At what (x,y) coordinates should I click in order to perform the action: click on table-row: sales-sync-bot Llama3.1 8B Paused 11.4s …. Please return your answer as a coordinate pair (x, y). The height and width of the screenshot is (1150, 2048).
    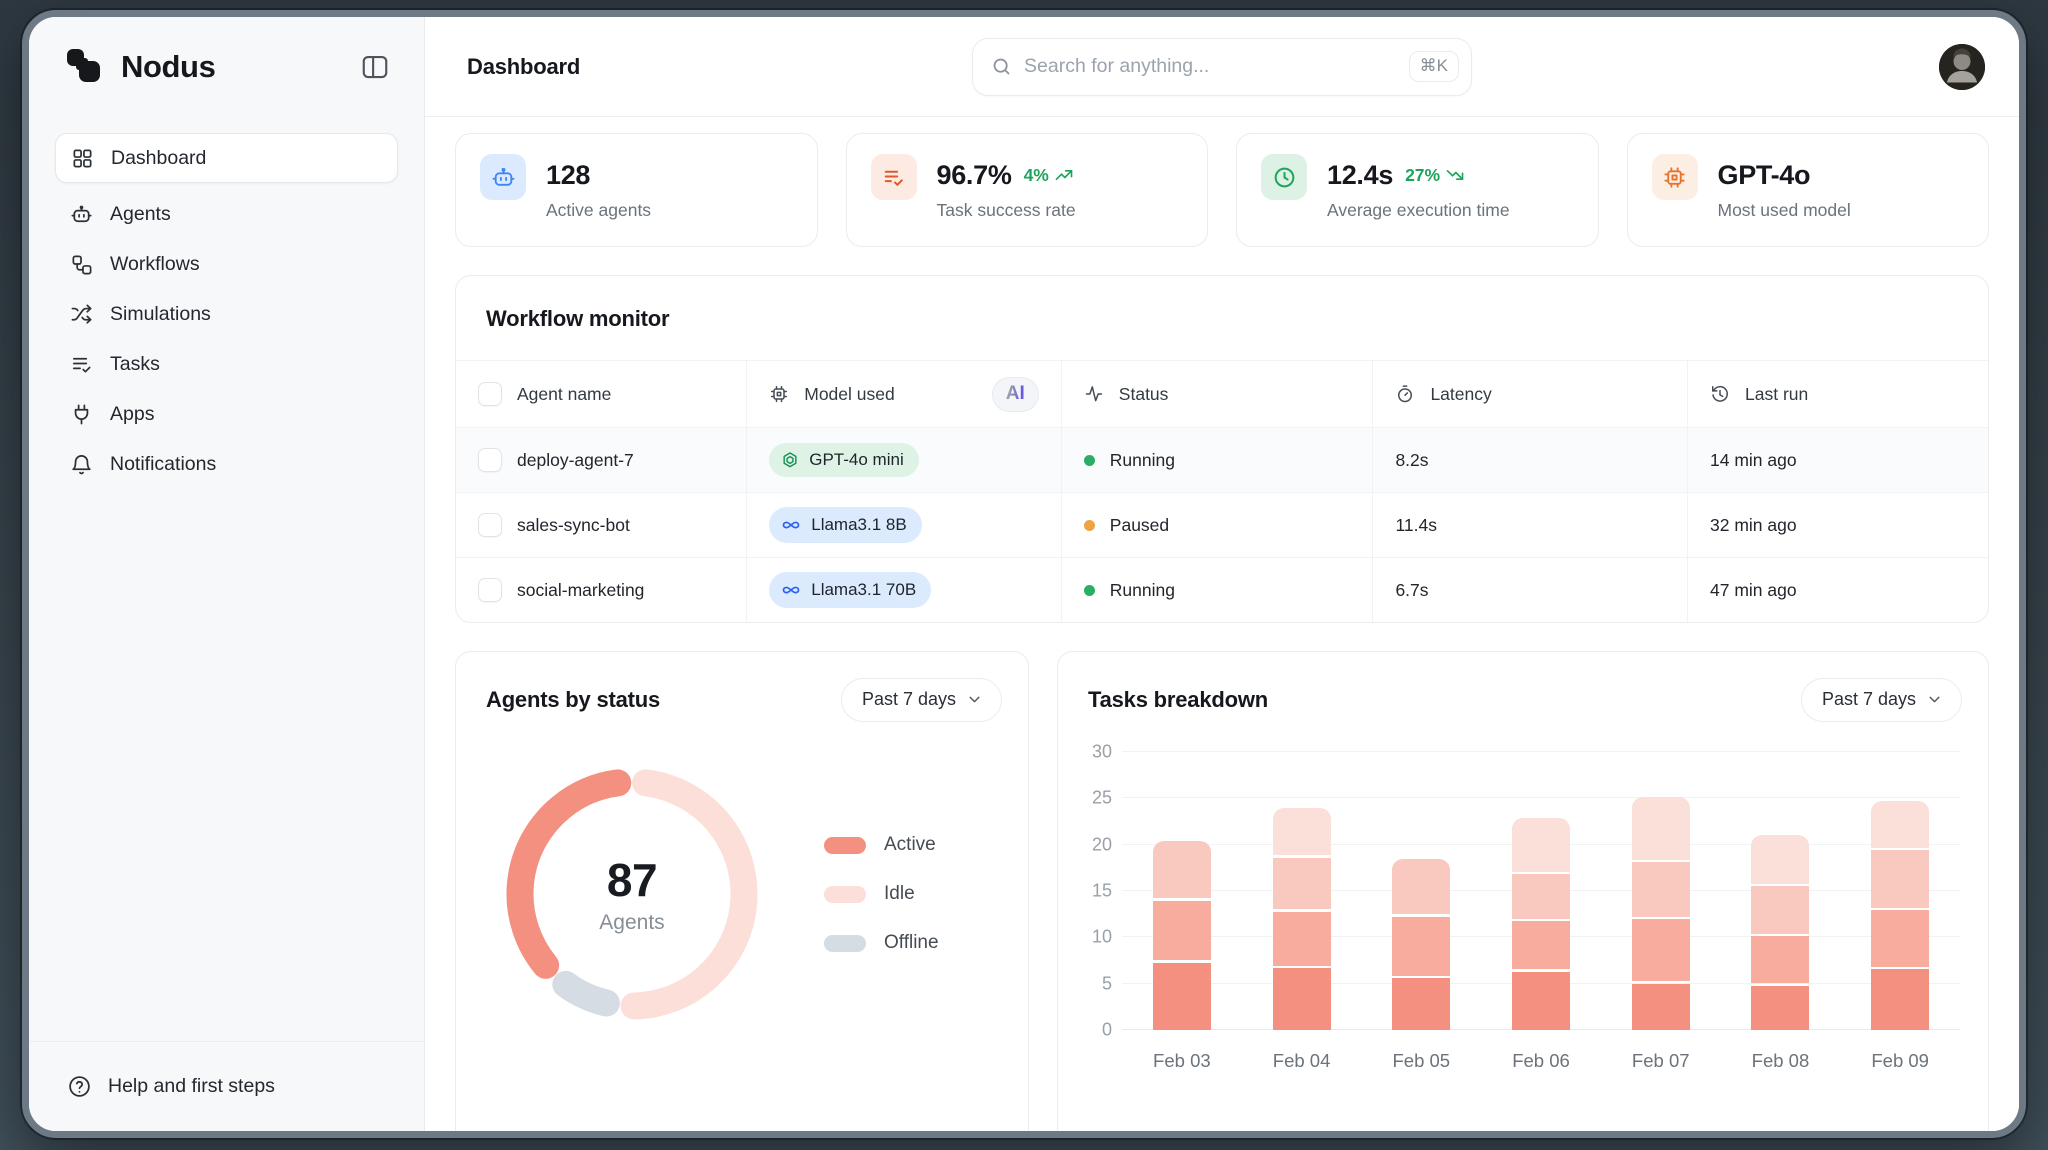
    Looking at the image, I should click on (1222, 524).